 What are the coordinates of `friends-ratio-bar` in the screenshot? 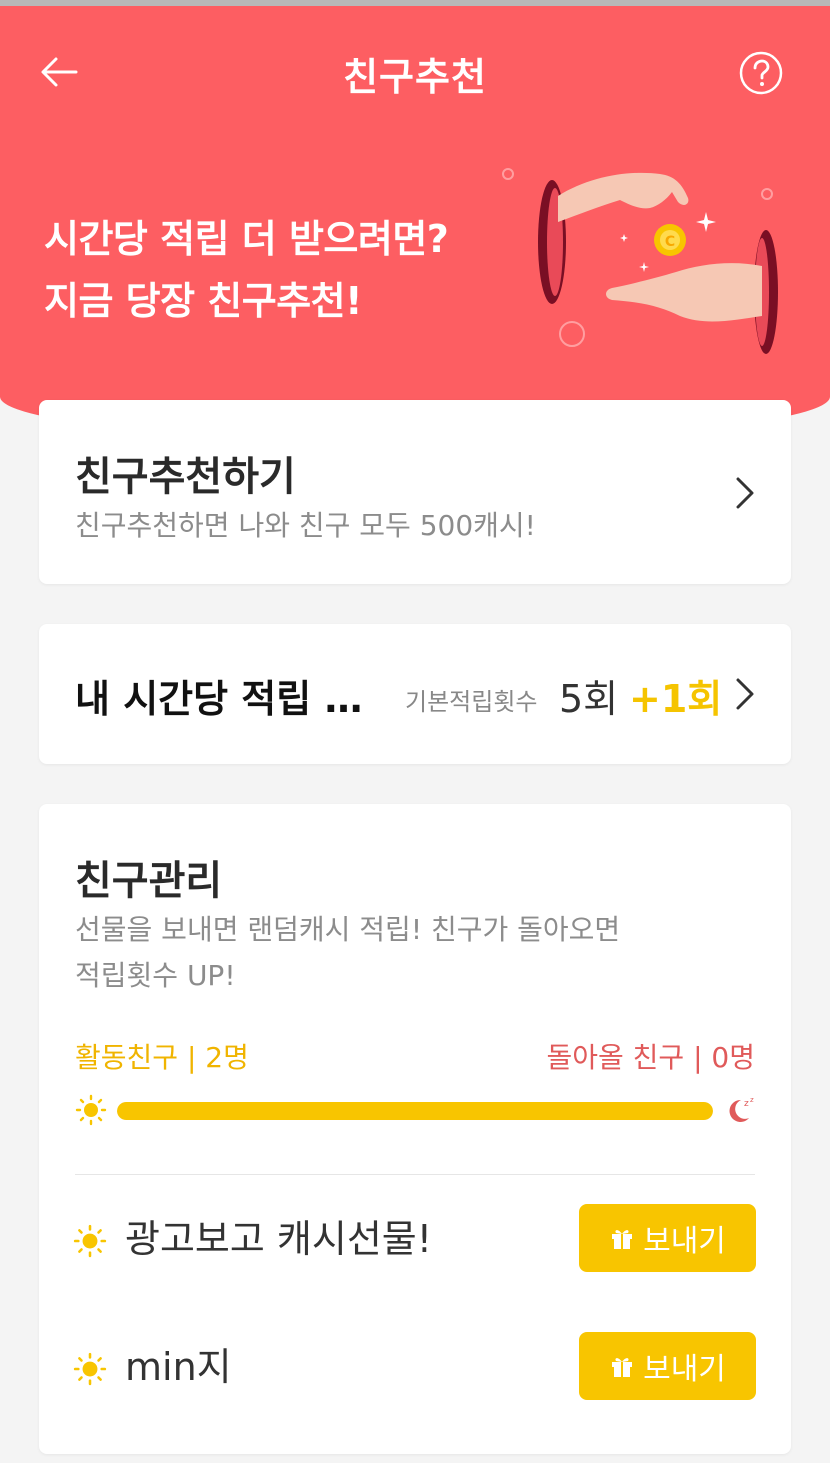 It's located at (415, 1111).